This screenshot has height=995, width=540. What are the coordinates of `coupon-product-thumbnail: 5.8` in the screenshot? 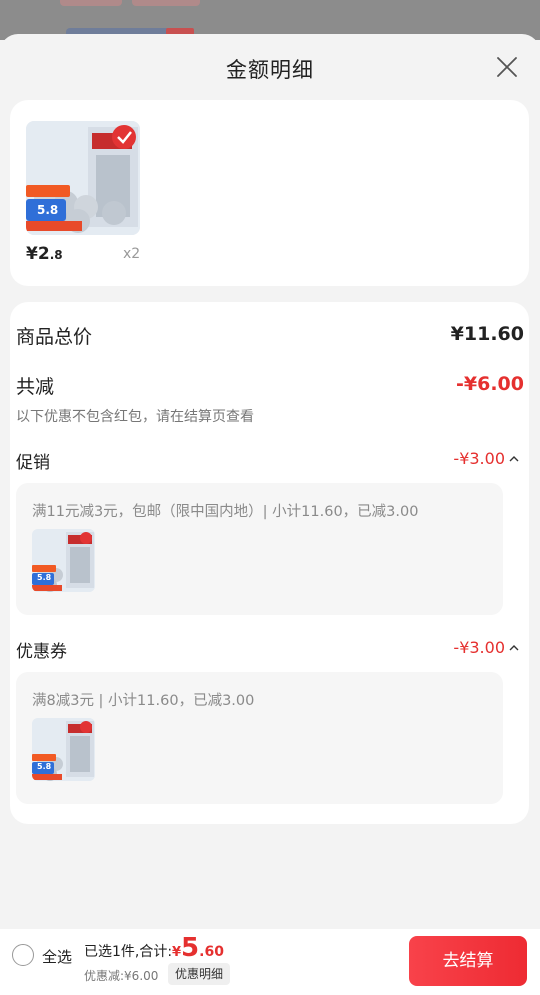 It's located at (63, 749).